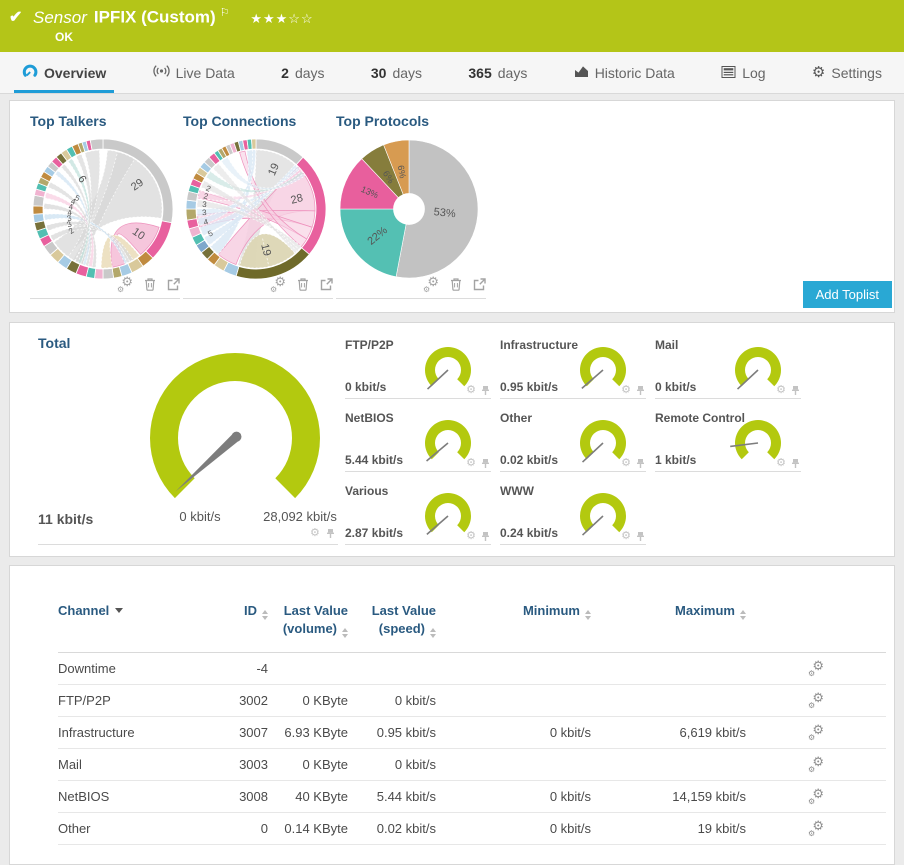  What do you see at coordinates (323, 533) in the screenshot?
I see `total-gauge-actions: ⚙` at bounding box center [323, 533].